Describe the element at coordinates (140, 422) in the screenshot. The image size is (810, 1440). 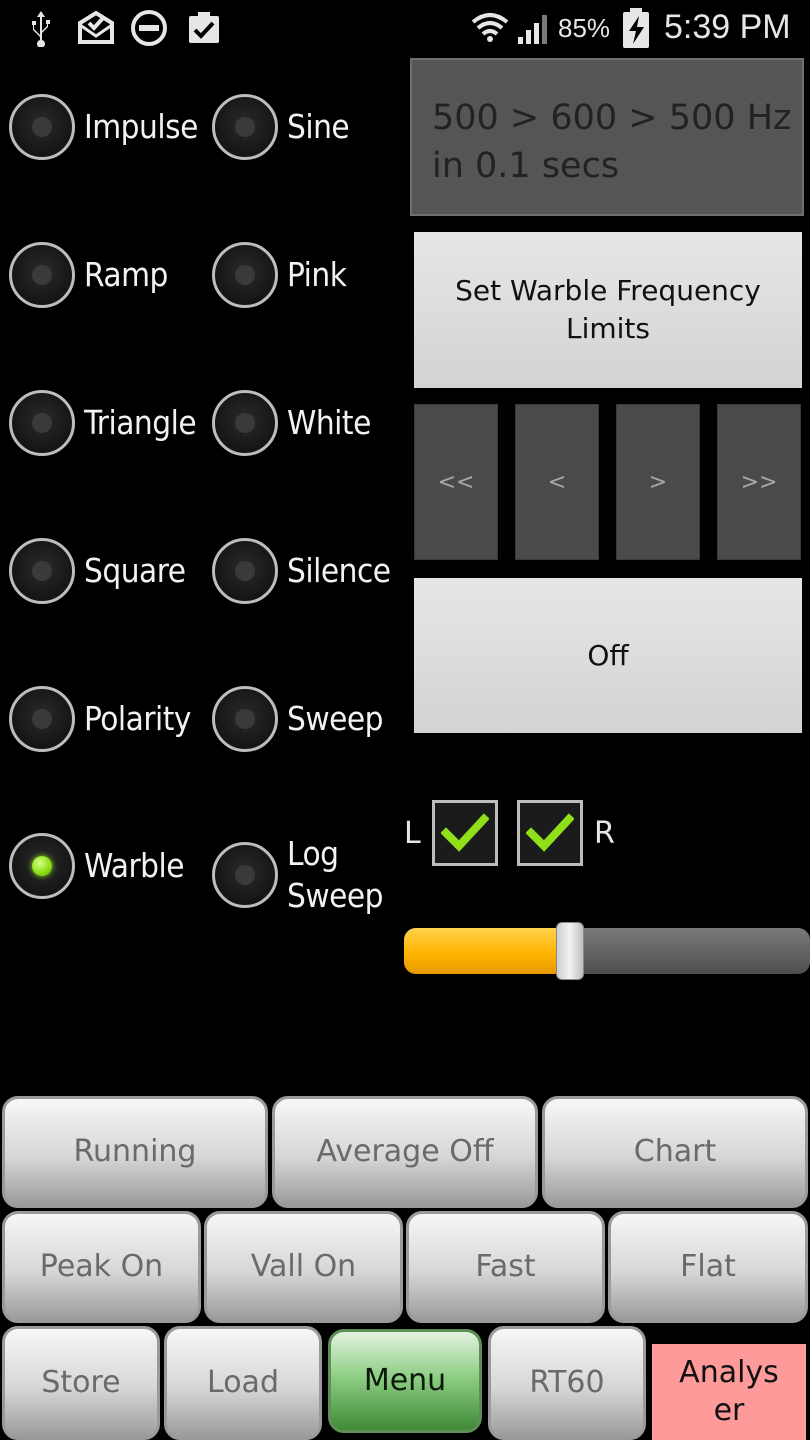
I see `radio-label: Triangle` at that location.